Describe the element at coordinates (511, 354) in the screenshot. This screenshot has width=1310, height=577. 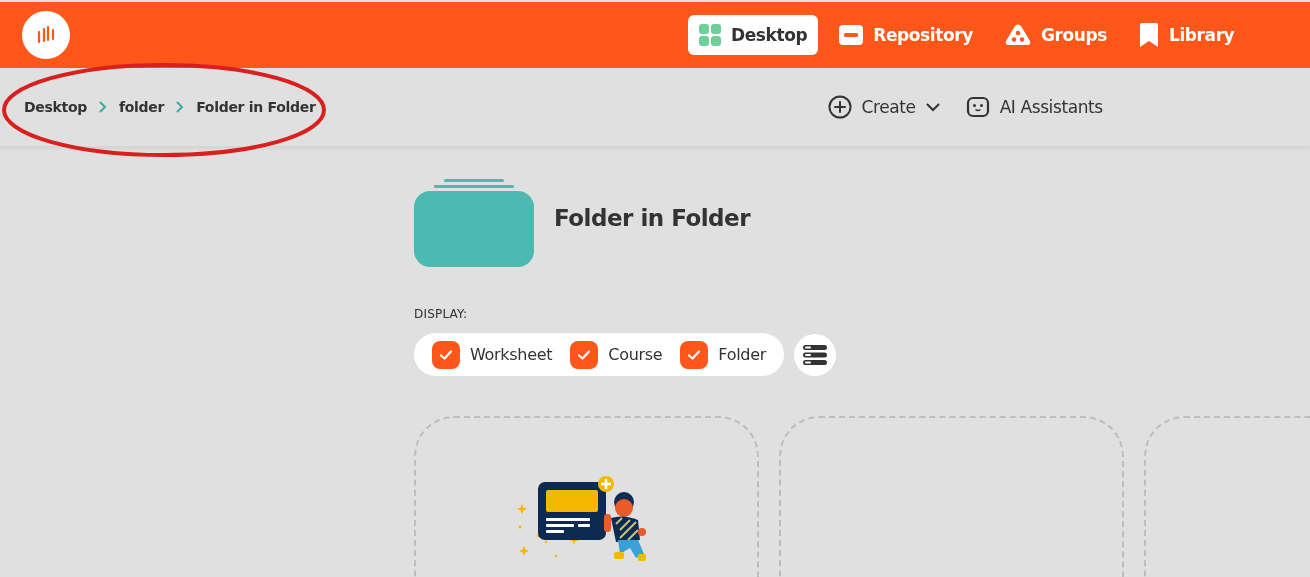
I see `filter-label: Worksheet` at that location.